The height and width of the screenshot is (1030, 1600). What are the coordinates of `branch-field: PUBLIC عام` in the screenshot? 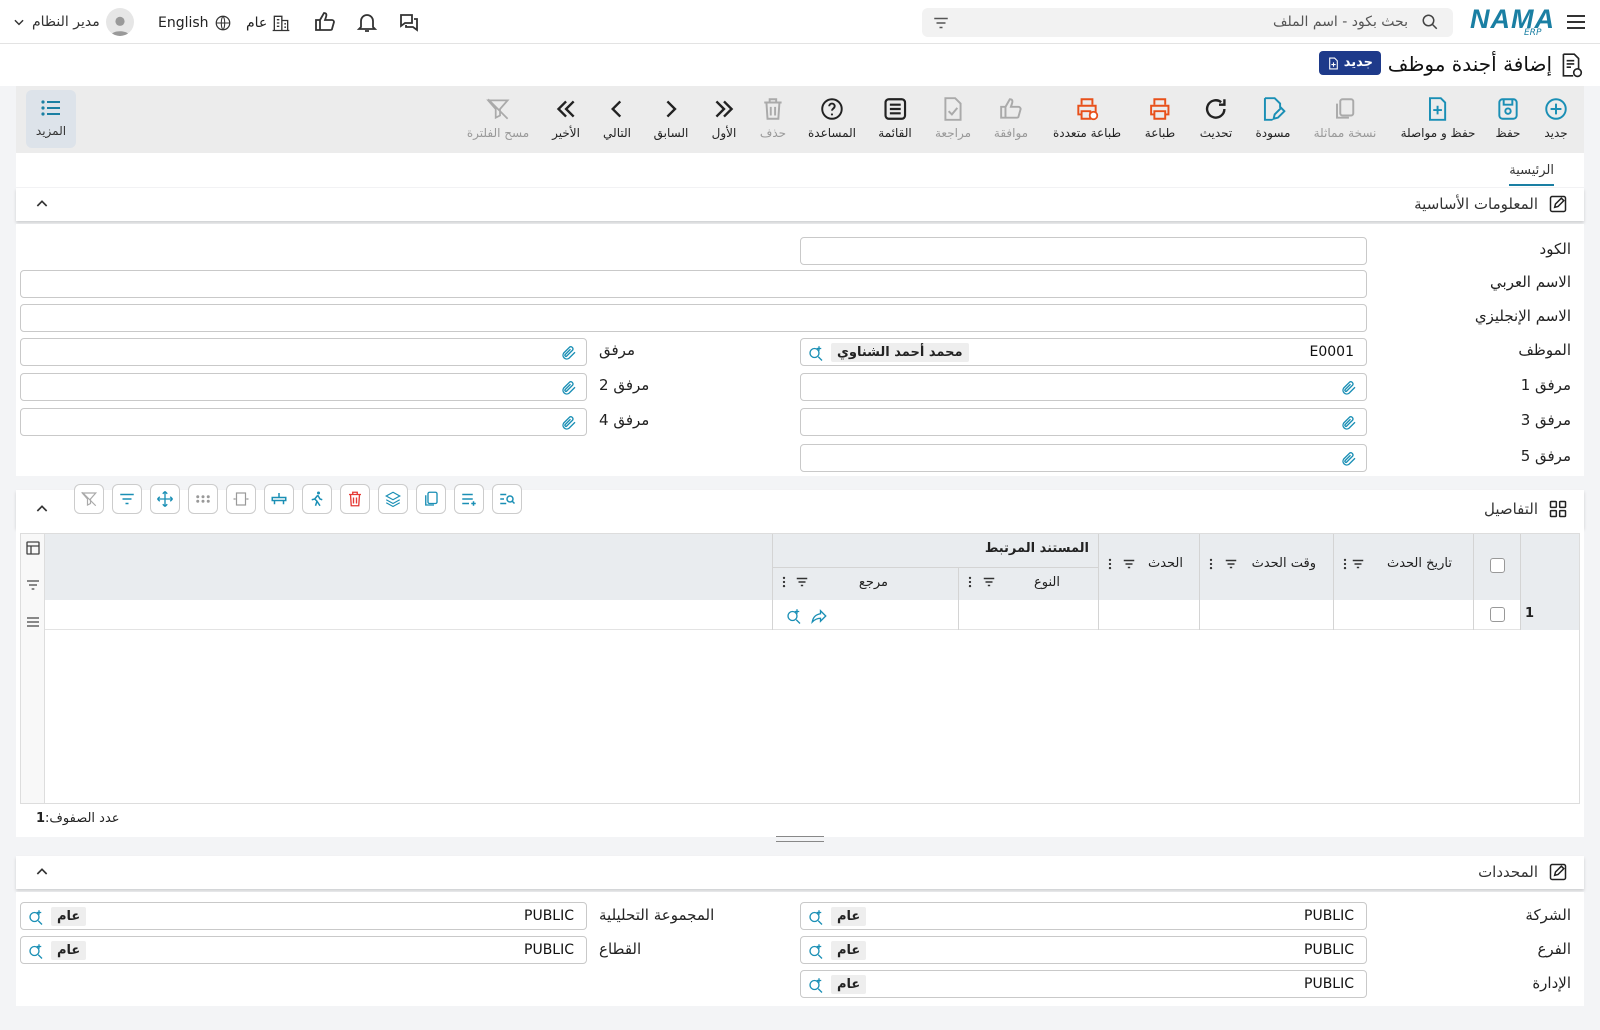 It's located at (1083, 950).